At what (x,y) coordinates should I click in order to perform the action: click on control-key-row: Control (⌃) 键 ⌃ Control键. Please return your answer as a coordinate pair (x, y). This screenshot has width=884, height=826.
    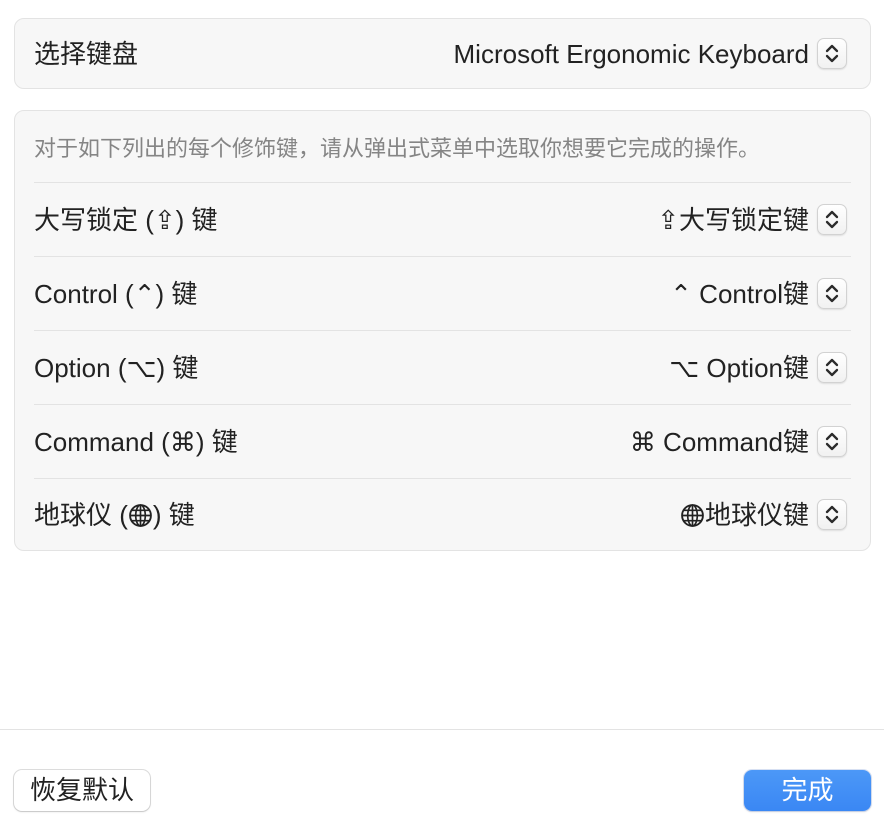
    Looking at the image, I should click on (442, 294).